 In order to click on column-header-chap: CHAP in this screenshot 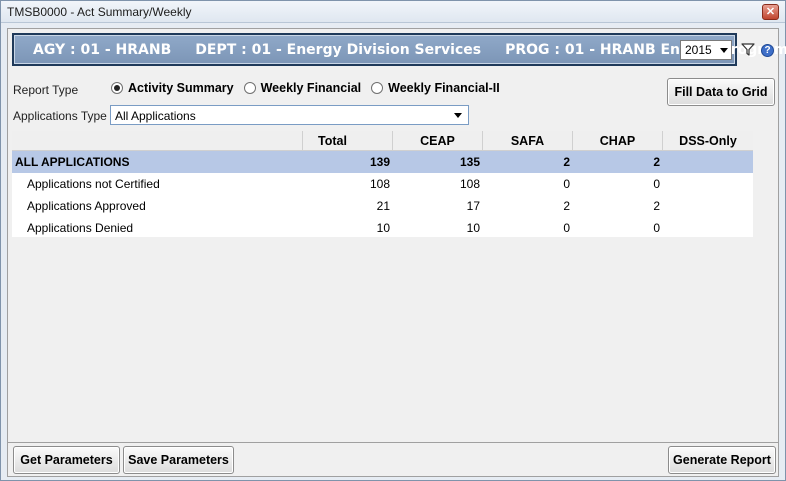, I will do `click(617, 141)`.